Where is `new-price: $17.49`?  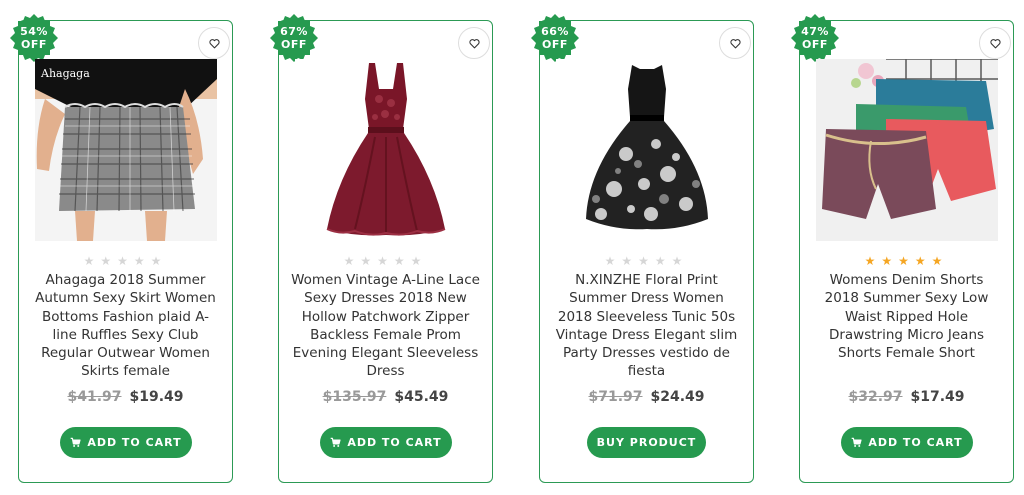 new-price: $17.49 is located at coordinates (937, 397).